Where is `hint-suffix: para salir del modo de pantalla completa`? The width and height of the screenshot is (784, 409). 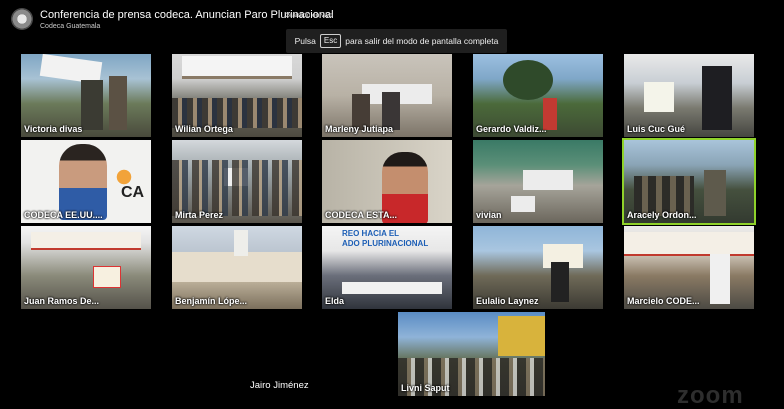 hint-suffix: para salir del modo de pantalla completa is located at coordinates (422, 41).